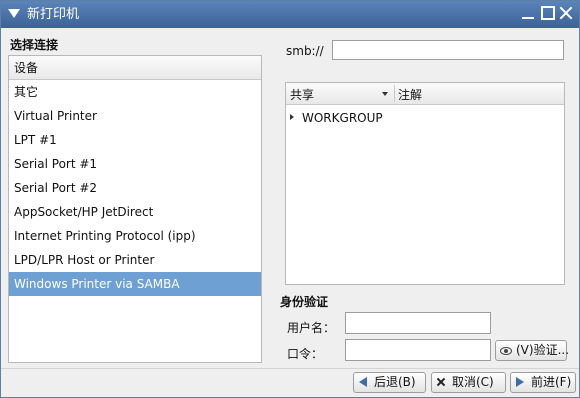  What do you see at coordinates (135, 260) in the screenshot?
I see `device-item: LPD/LPR Host or Printer` at bounding box center [135, 260].